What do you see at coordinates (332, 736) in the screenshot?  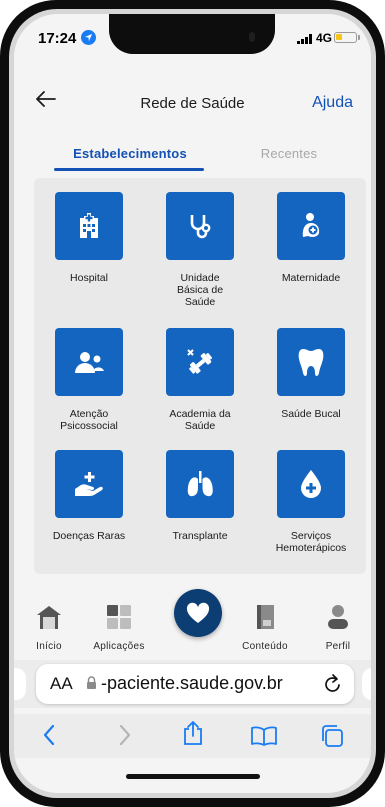 I see `tabs-icon` at bounding box center [332, 736].